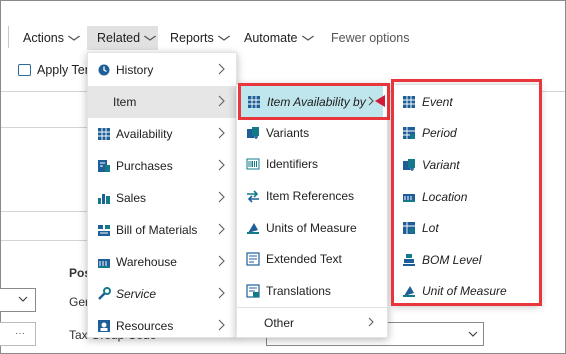  Describe the element at coordinates (162, 294) in the screenshot. I see `menu-item-service: Service` at that location.